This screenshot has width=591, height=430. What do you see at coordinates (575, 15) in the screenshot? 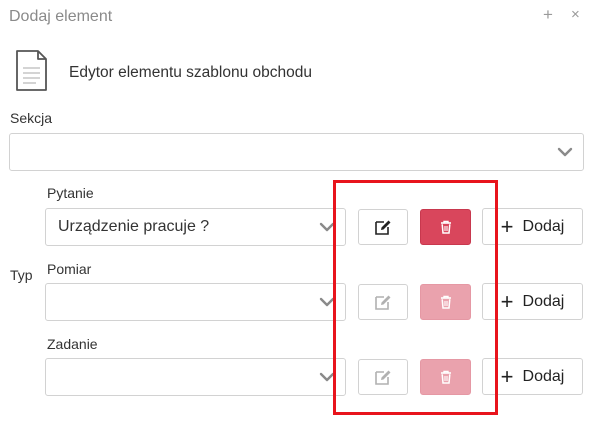
I see `close-button: ×` at bounding box center [575, 15].